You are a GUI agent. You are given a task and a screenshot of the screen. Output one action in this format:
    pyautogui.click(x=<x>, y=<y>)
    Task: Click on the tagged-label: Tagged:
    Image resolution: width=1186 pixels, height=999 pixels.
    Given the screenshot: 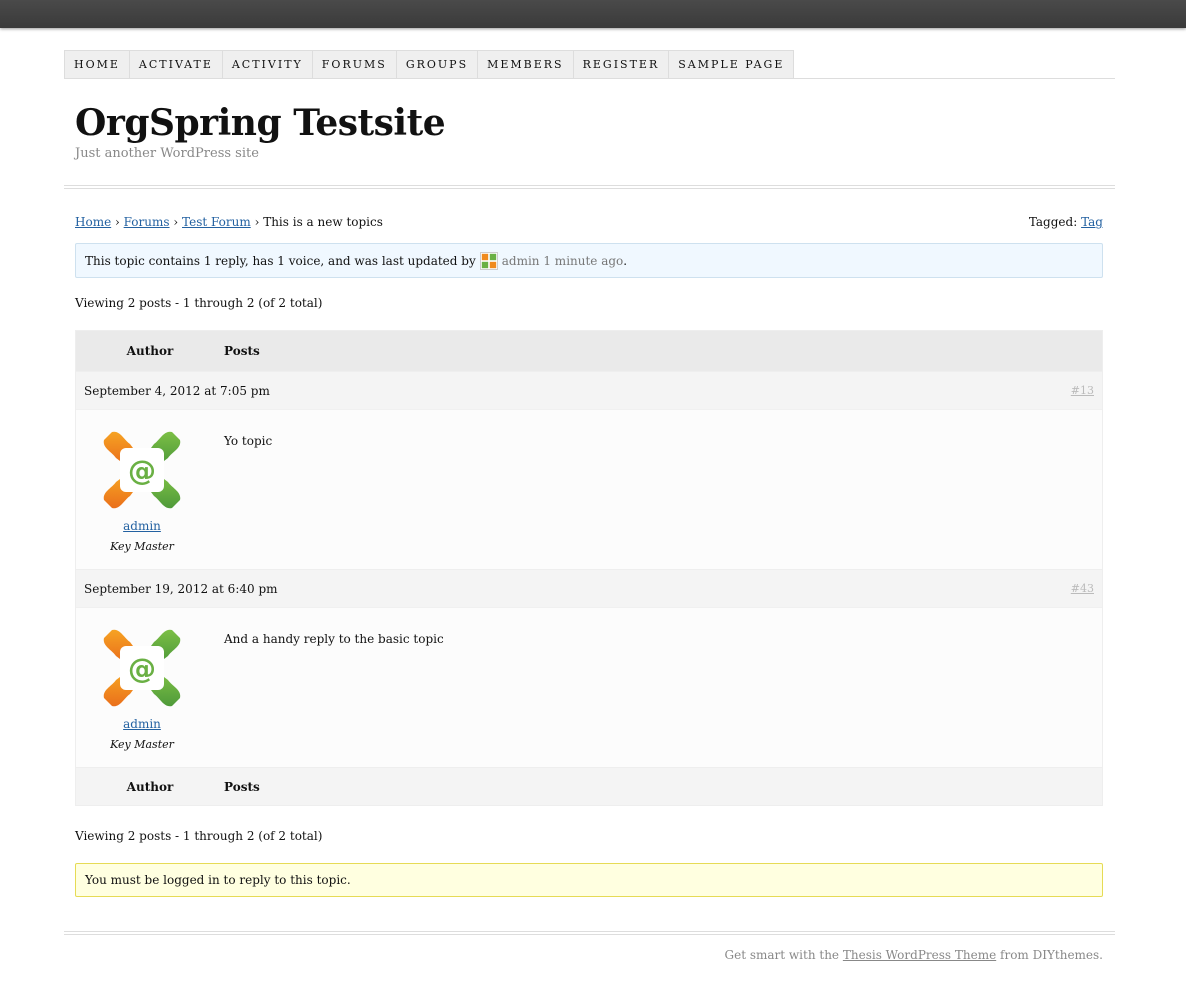 What is the action you would take?
    pyautogui.click(x=1053, y=222)
    